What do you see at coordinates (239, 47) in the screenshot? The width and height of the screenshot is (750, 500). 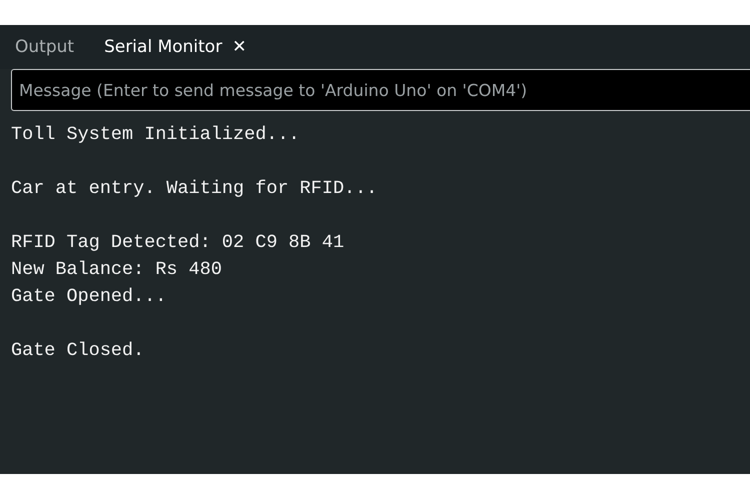 I see `close-icon: ✕` at bounding box center [239, 47].